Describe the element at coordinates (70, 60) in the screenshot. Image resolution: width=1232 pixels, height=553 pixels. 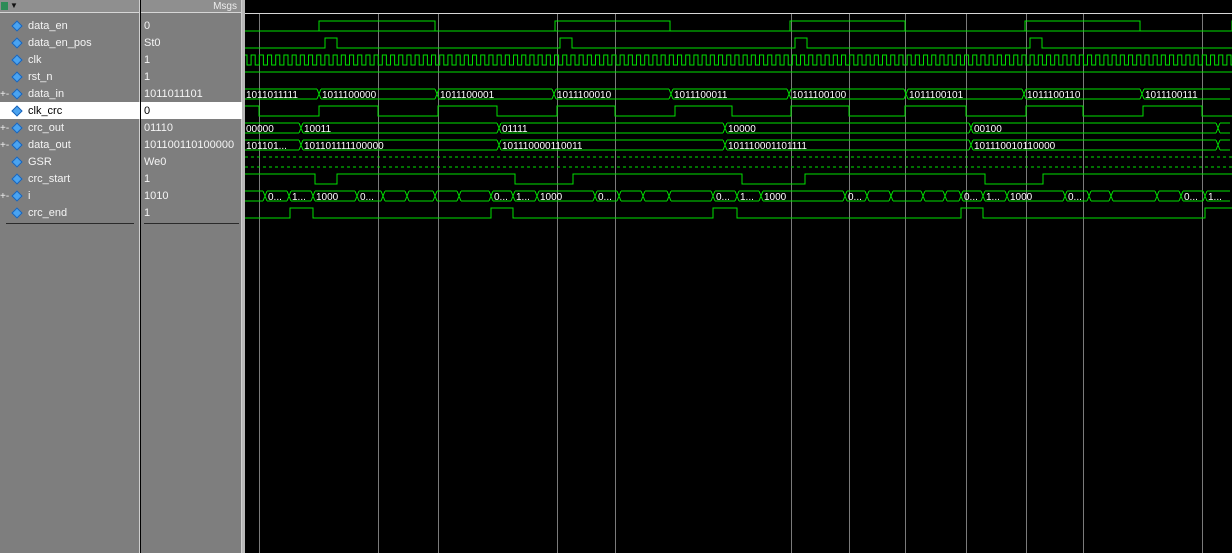
I see `signal-row-clk: clk` at that location.